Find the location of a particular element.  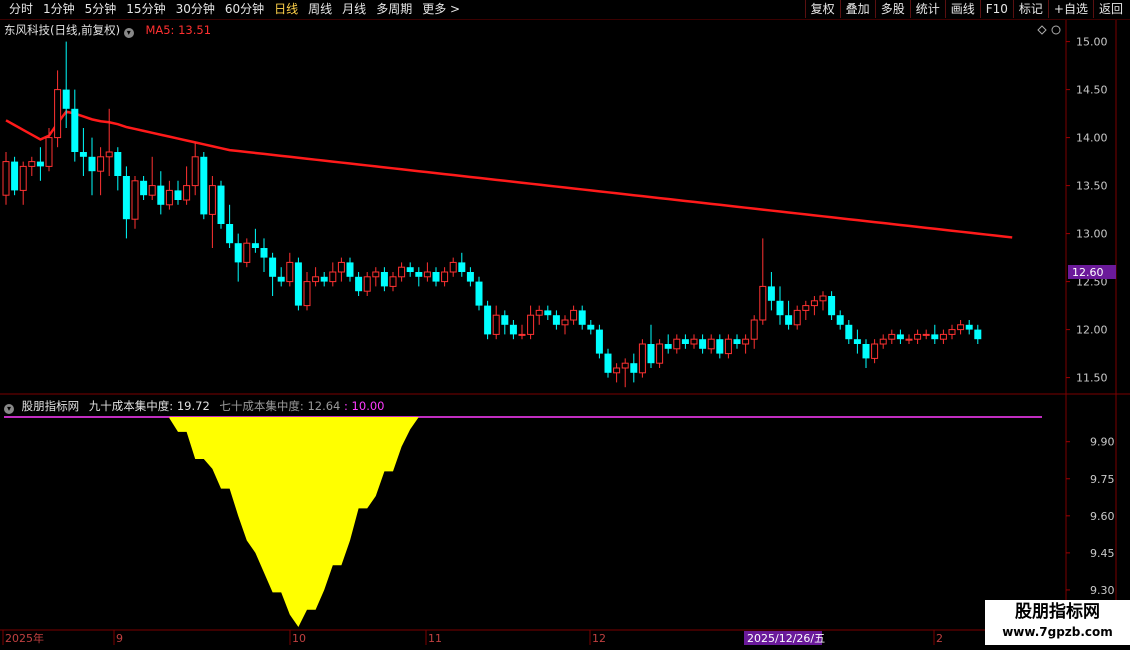

watermark: 股朋指标网 www.7gpzb.com is located at coordinates (1057, 622).